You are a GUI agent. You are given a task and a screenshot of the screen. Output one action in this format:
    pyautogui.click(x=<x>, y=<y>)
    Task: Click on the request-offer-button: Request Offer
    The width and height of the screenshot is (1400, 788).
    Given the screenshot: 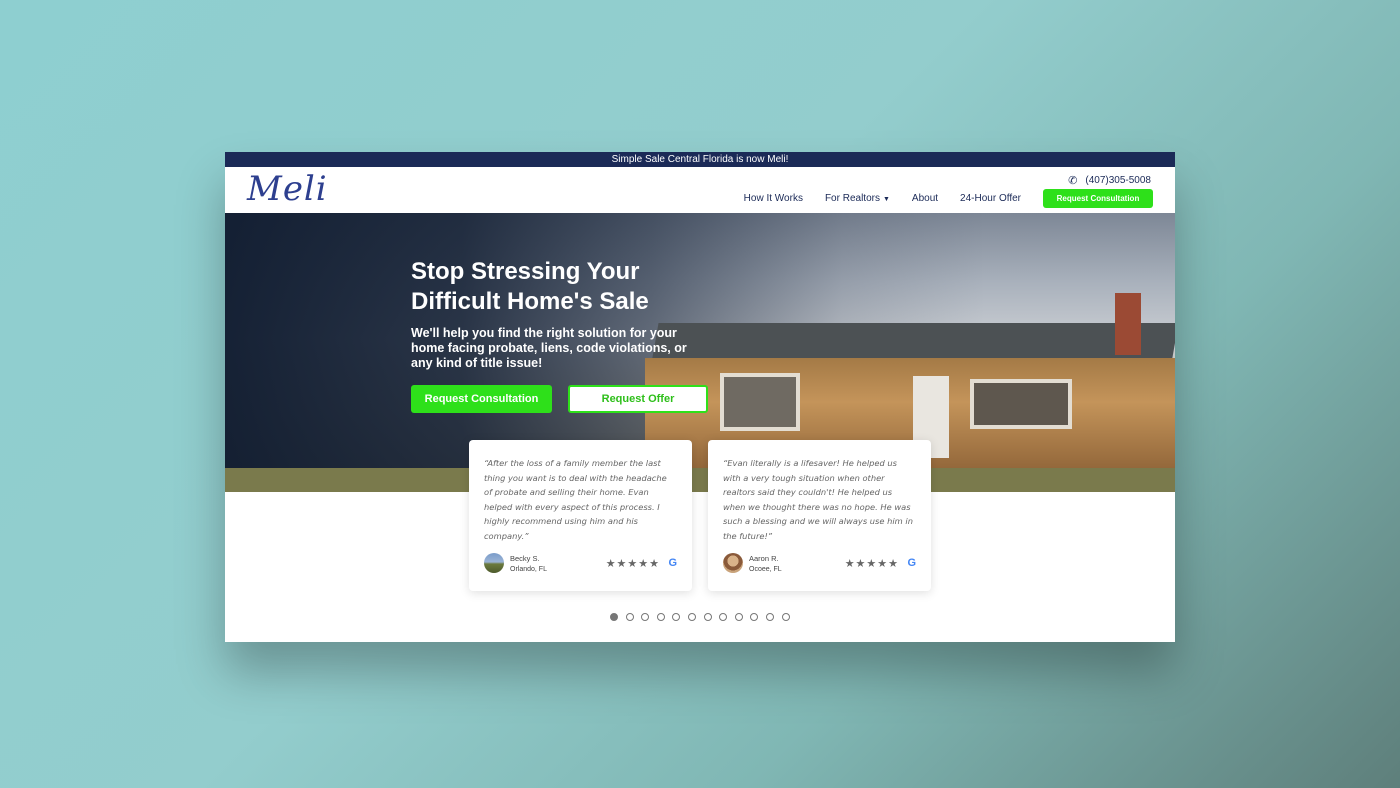 What is the action you would take?
    pyautogui.click(x=638, y=399)
    